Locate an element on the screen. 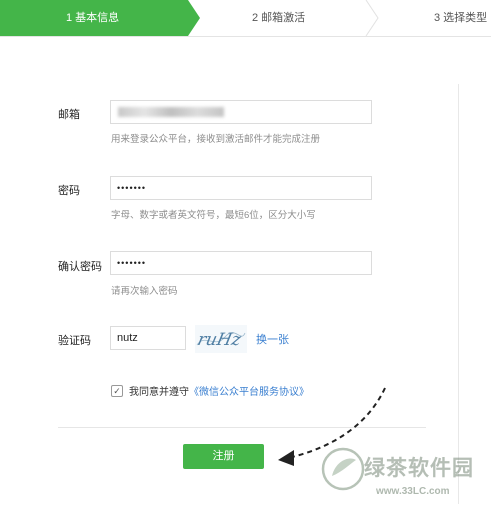 The width and height of the screenshot is (491, 511). password-field: ••••••• is located at coordinates (241, 188).